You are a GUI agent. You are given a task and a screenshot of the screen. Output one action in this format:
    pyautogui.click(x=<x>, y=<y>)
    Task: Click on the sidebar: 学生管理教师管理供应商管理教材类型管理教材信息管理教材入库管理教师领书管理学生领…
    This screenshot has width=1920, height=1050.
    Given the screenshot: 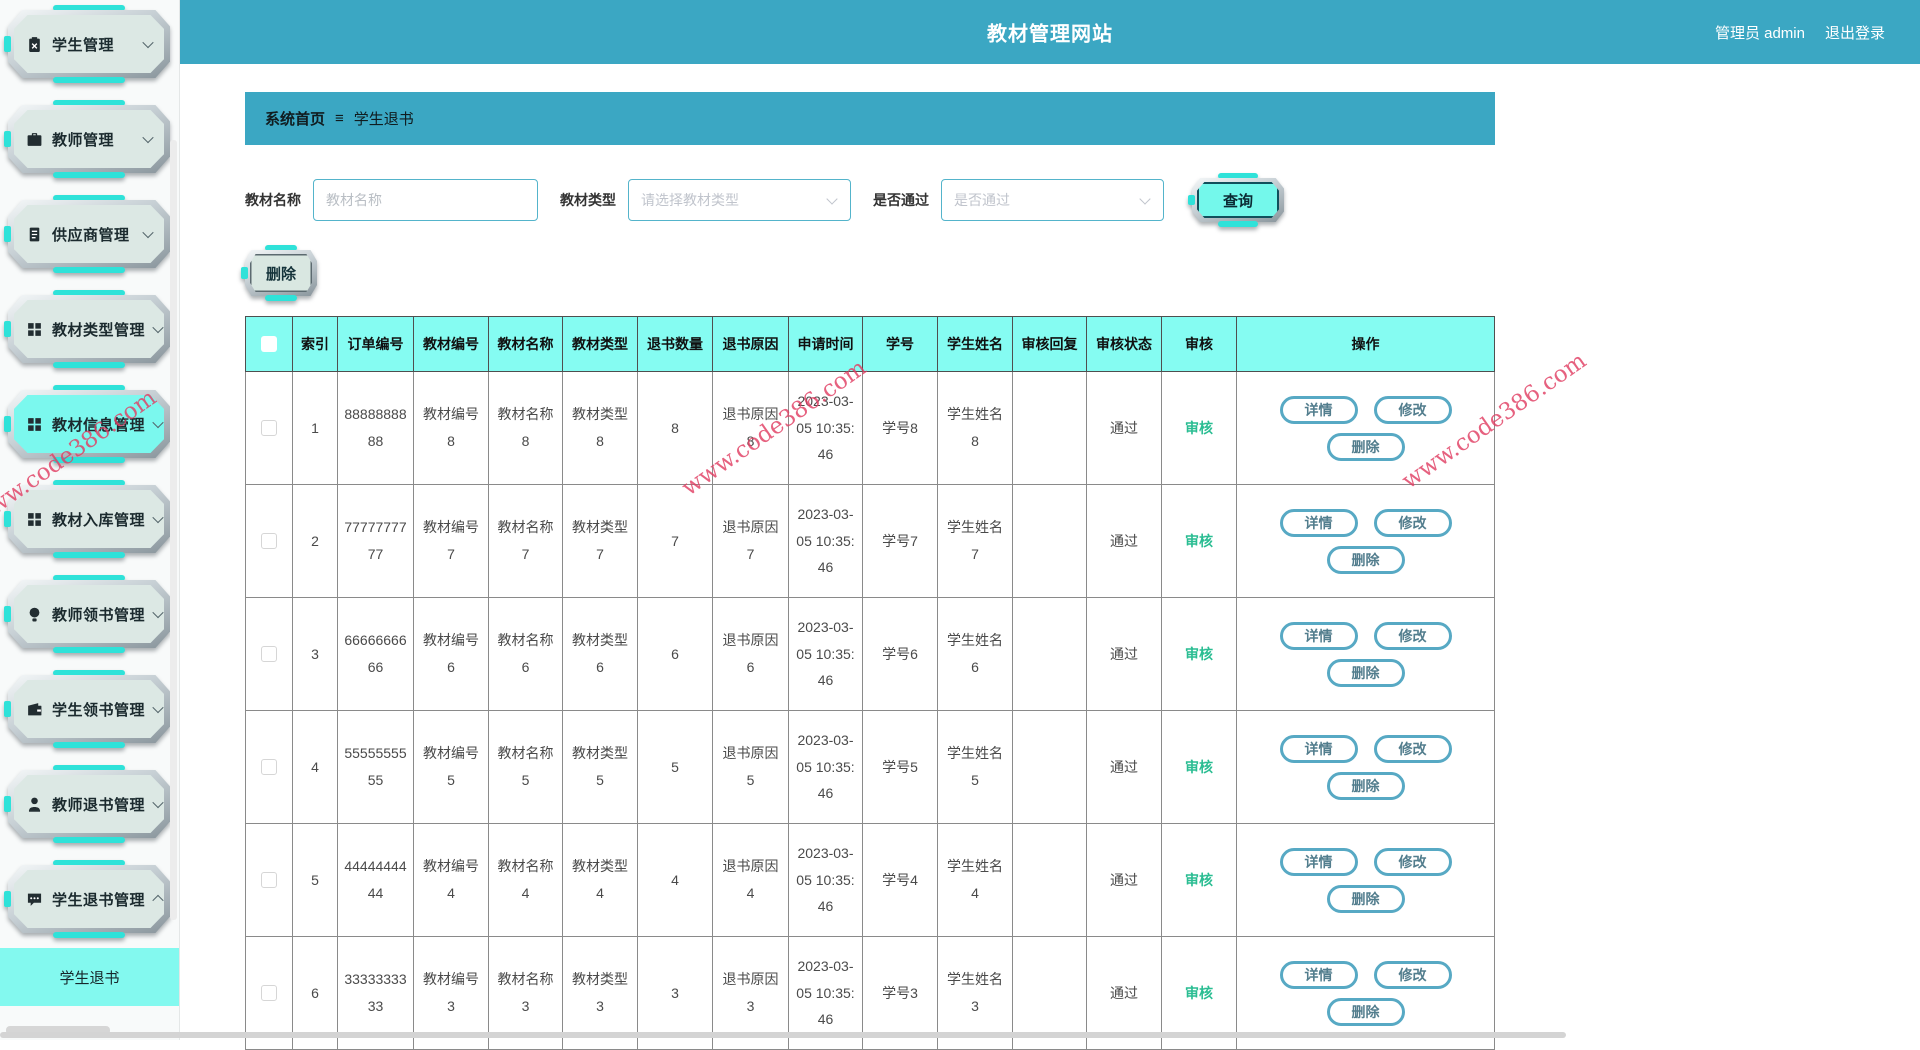 What is the action you would take?
    pyautogui.click(x=90, y=520)
    